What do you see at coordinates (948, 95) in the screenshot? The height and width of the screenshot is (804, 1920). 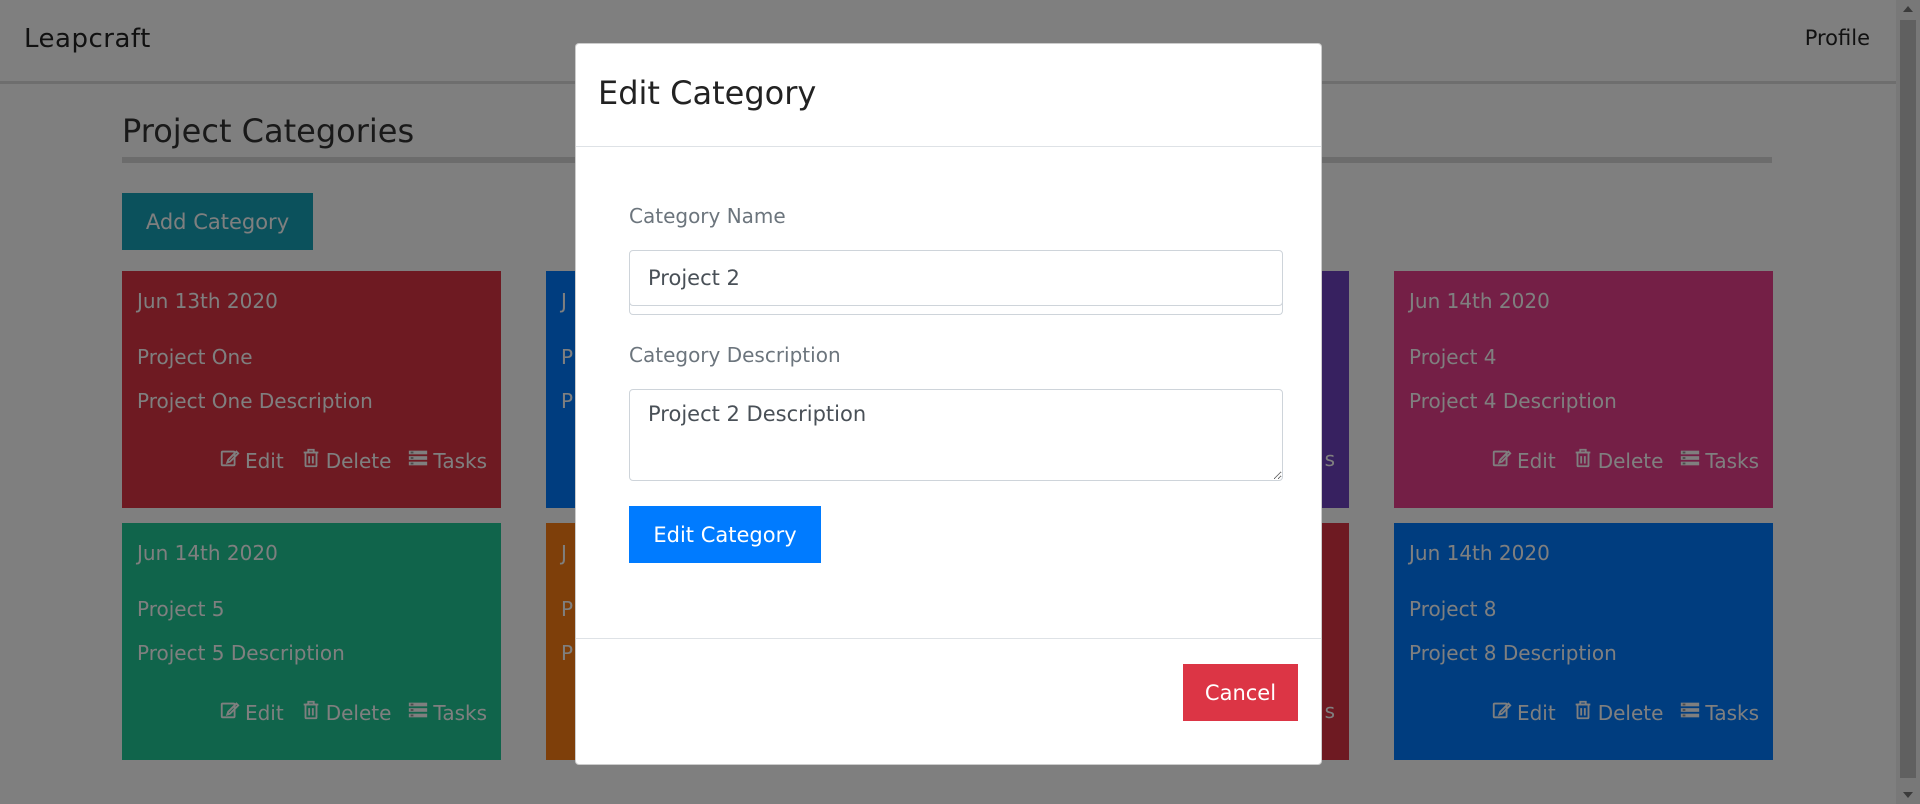 I see `modal-header: Edit Category` at bounding box center [948, 95].